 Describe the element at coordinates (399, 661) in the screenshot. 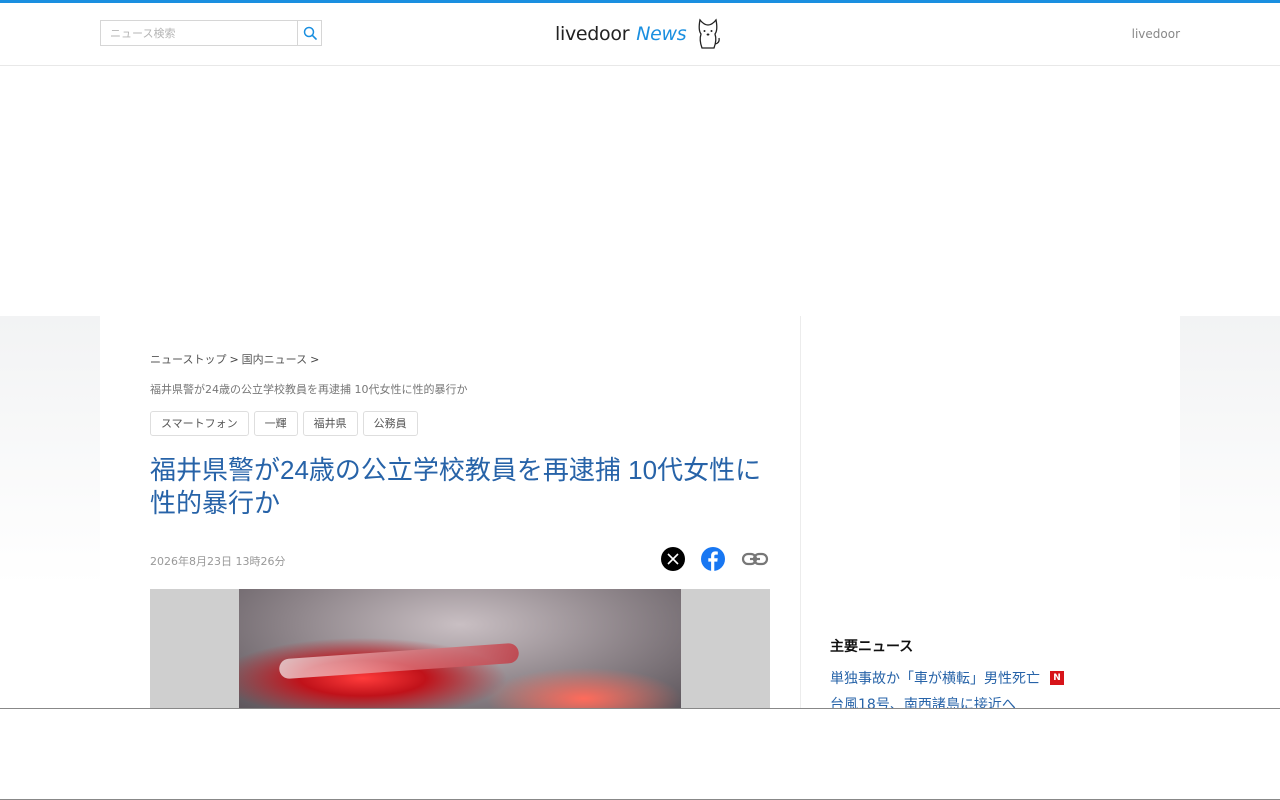

I see `patrol-light` at that location.